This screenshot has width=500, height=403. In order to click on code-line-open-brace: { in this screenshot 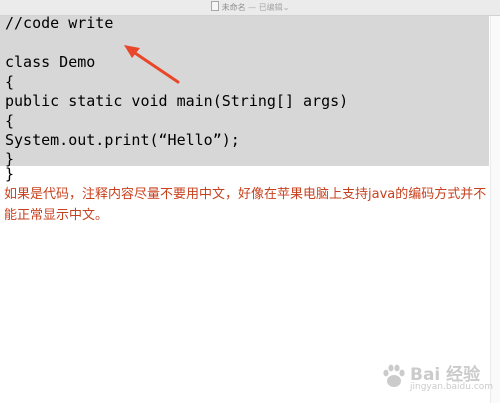, I will do `click(10, 82)`.